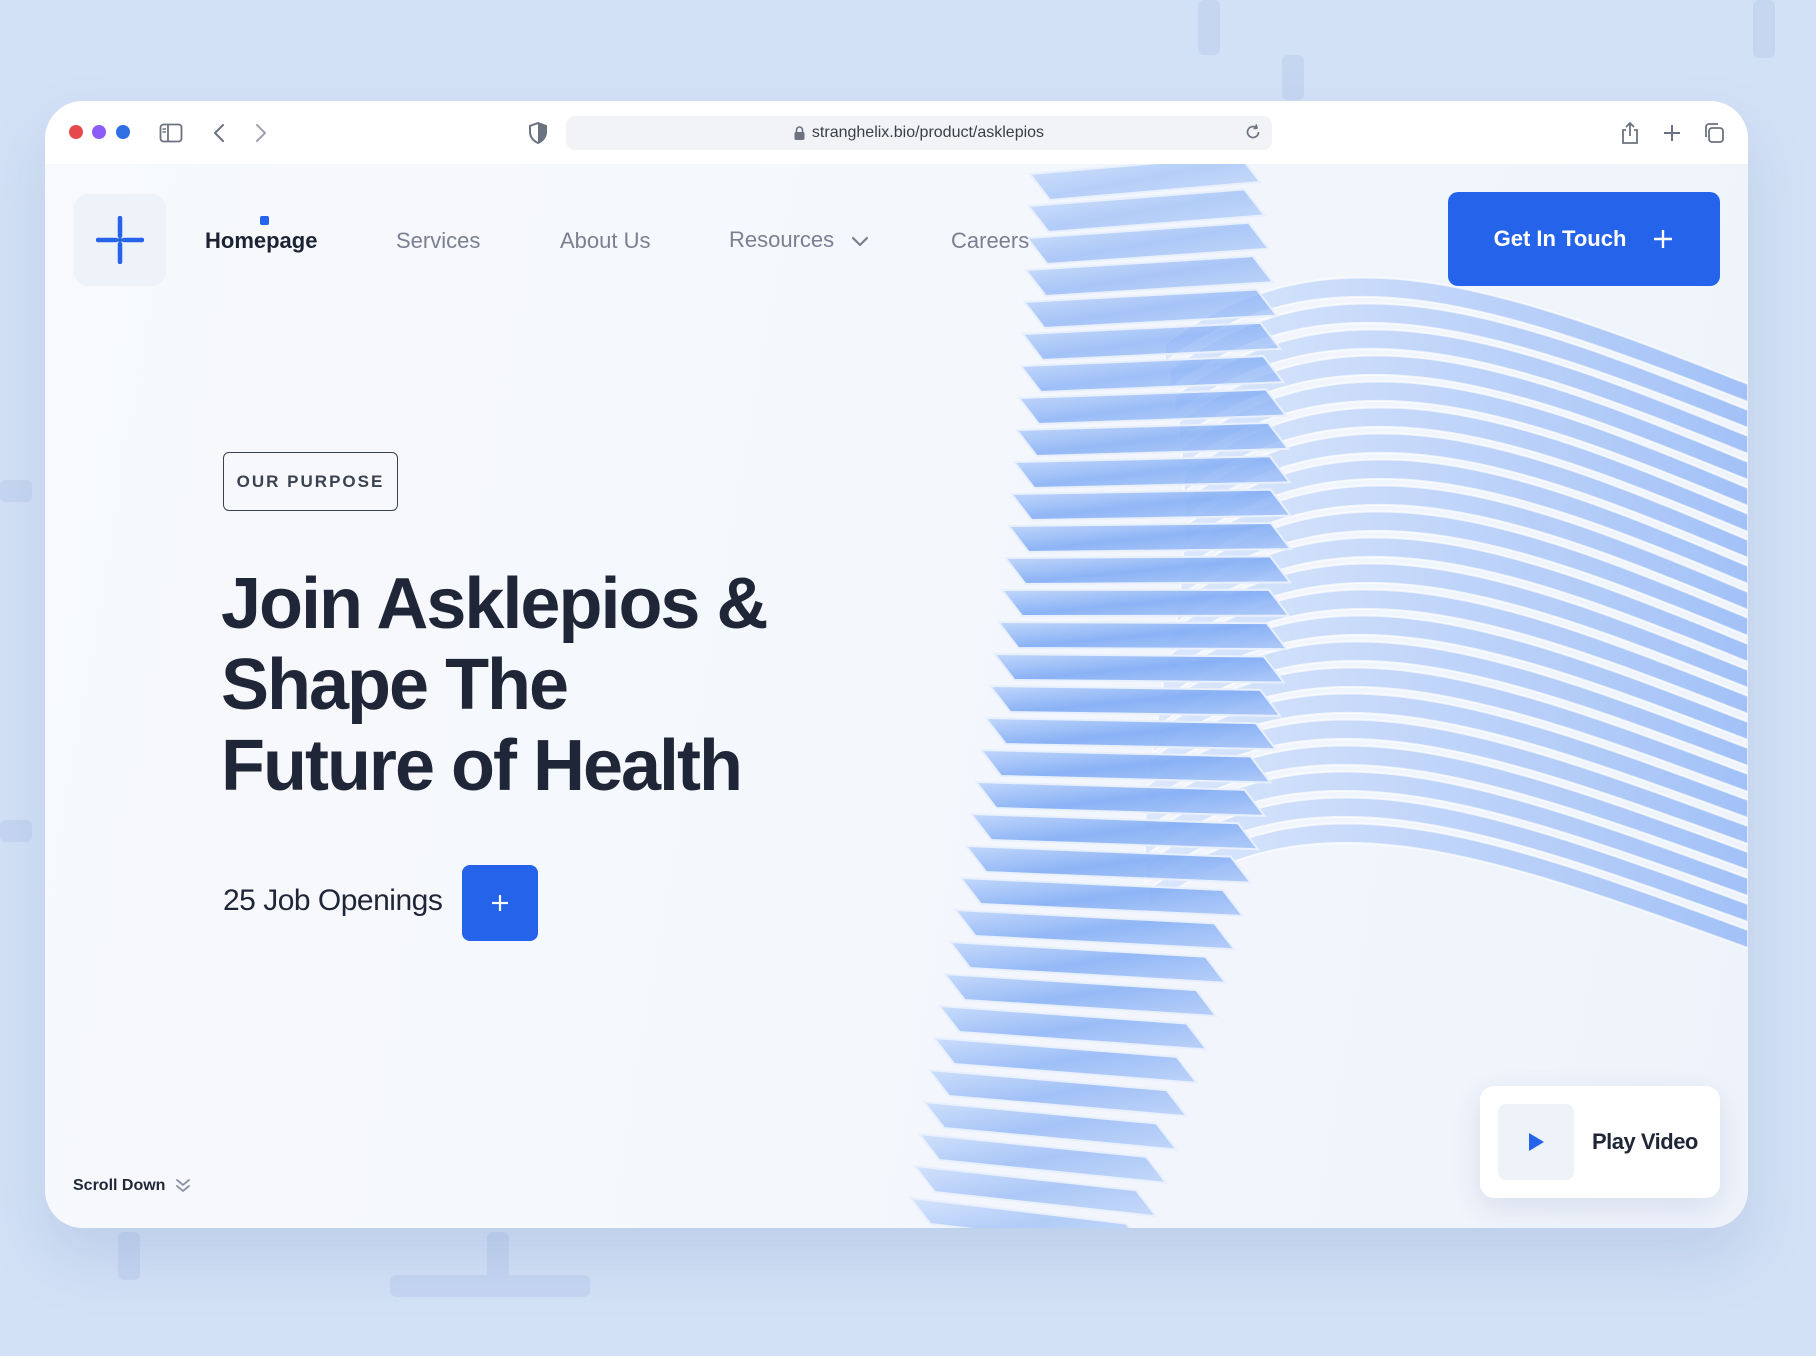  Describe the element at coordinates (1630, 133) in the screenshot. I see `share-icon` at that location.